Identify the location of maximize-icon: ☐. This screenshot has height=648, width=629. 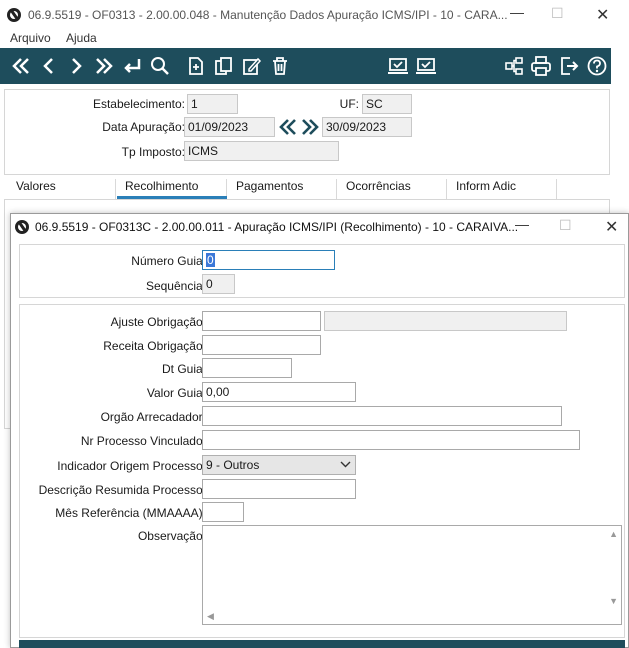
(557, 13).